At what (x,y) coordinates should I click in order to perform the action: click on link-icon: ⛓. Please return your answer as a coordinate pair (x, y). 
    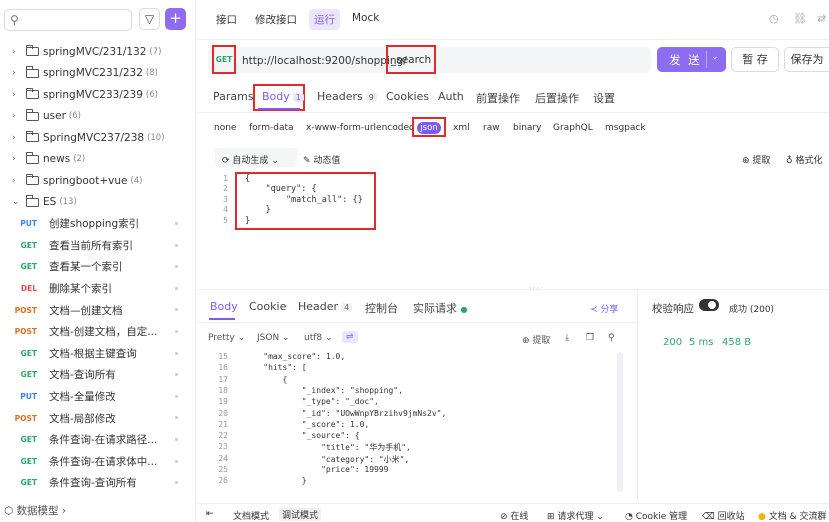
    Looking at the image, I should click on (800, 18).